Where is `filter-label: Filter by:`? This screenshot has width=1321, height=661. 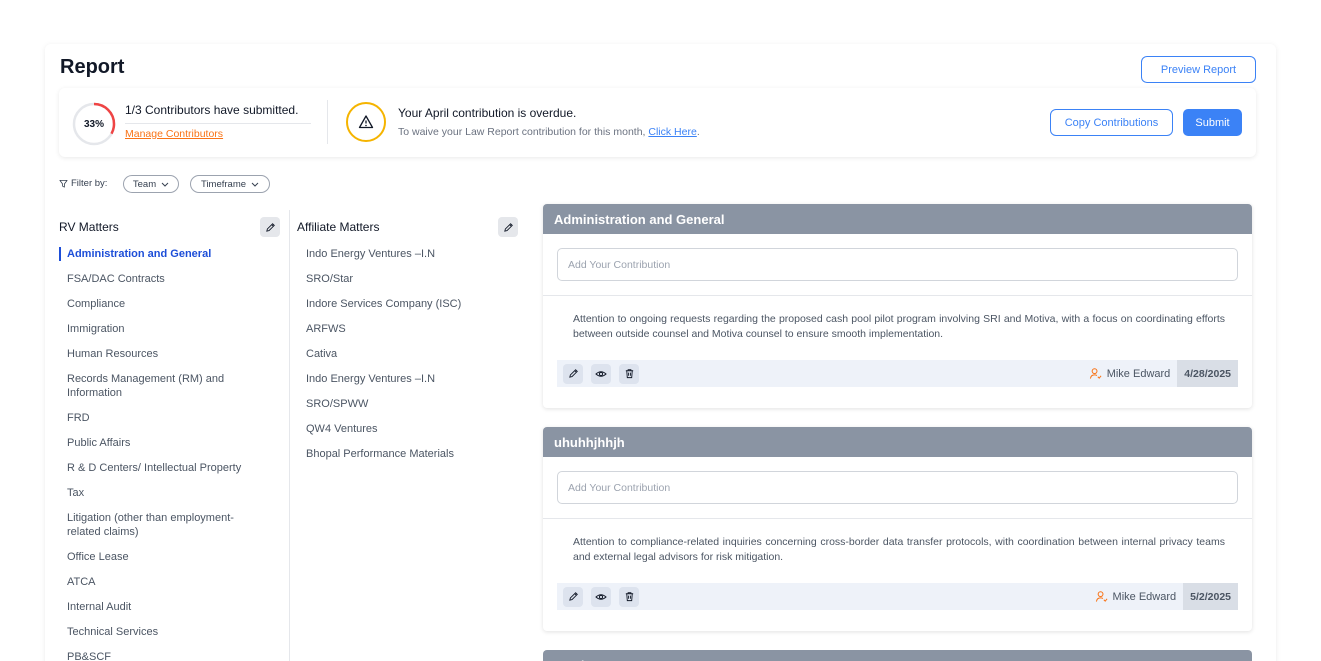 filter-label: Filter by: is located at coordinates (83, 183).